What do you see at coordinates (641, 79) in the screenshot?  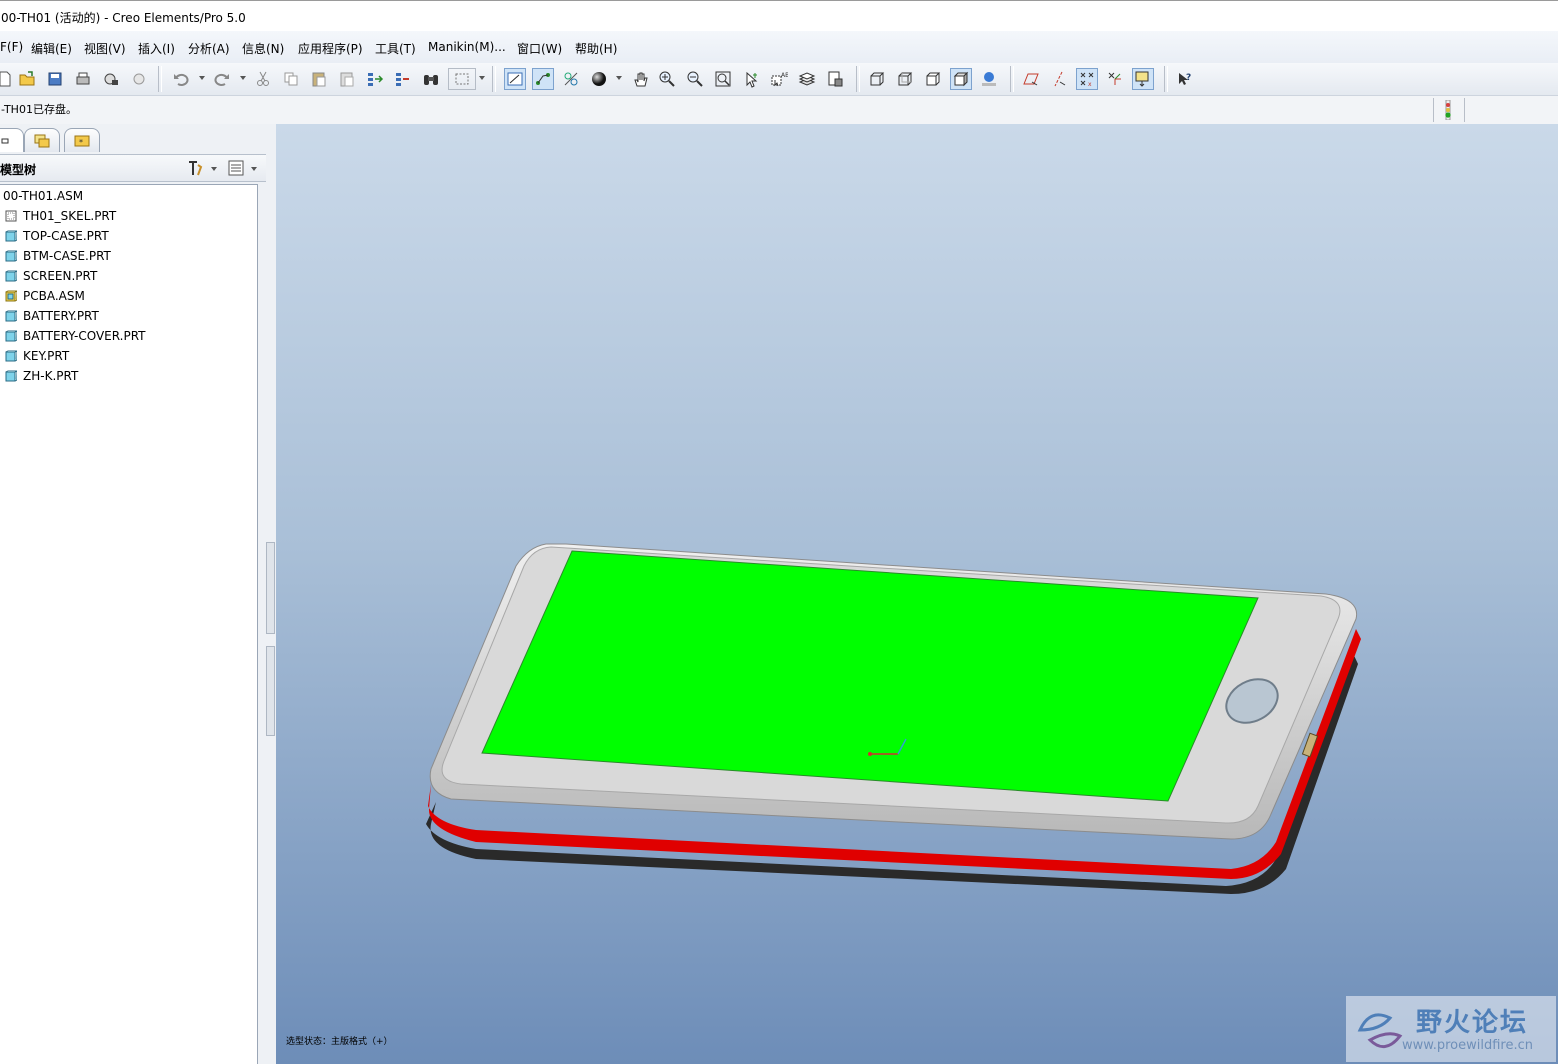 I see `pan-hand-icon` at bounding box center [641, 79].